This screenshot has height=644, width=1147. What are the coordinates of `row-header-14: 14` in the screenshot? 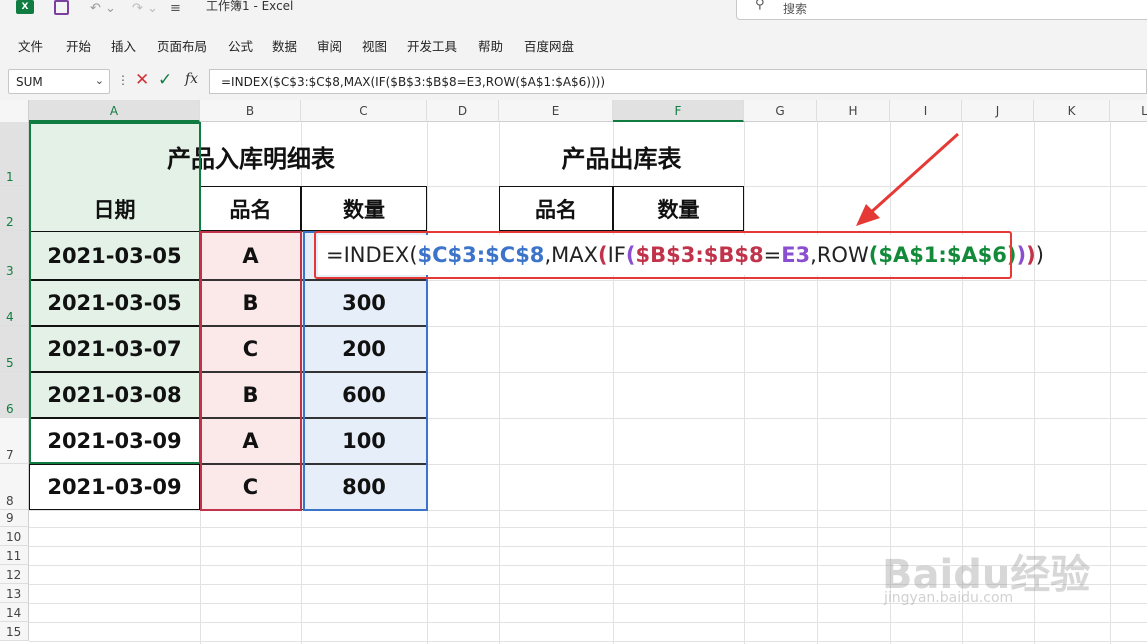 It's located at (14, 612).